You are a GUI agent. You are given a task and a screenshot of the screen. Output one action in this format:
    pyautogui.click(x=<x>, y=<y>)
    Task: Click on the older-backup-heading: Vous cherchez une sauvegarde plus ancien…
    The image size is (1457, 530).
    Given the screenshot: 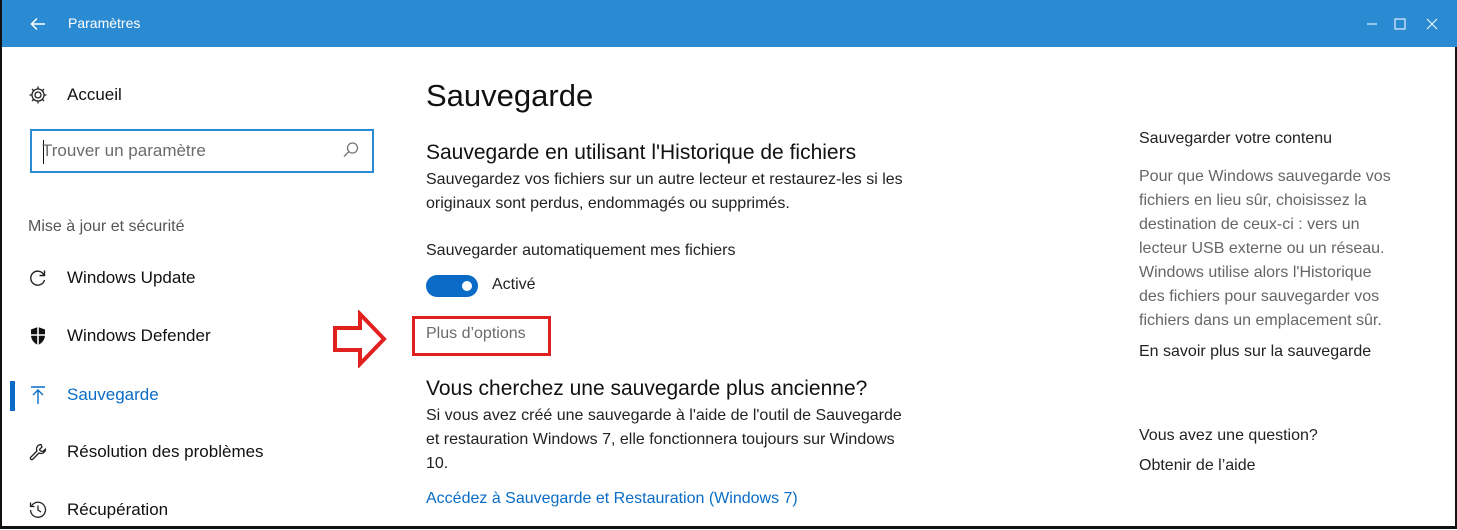 What is the action you would take?
    pyautogui.click(x=647, y=388)
    